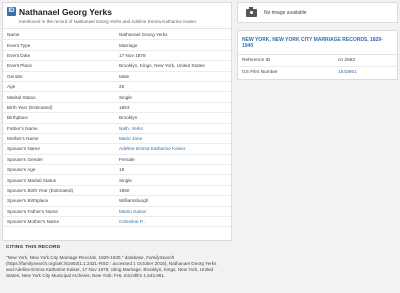 This screenshot has height=293, width=400. What do you see at coordinates (15, 76) in the screenshot?
I see `row-label: Gender` at bounding box center [15, 76].